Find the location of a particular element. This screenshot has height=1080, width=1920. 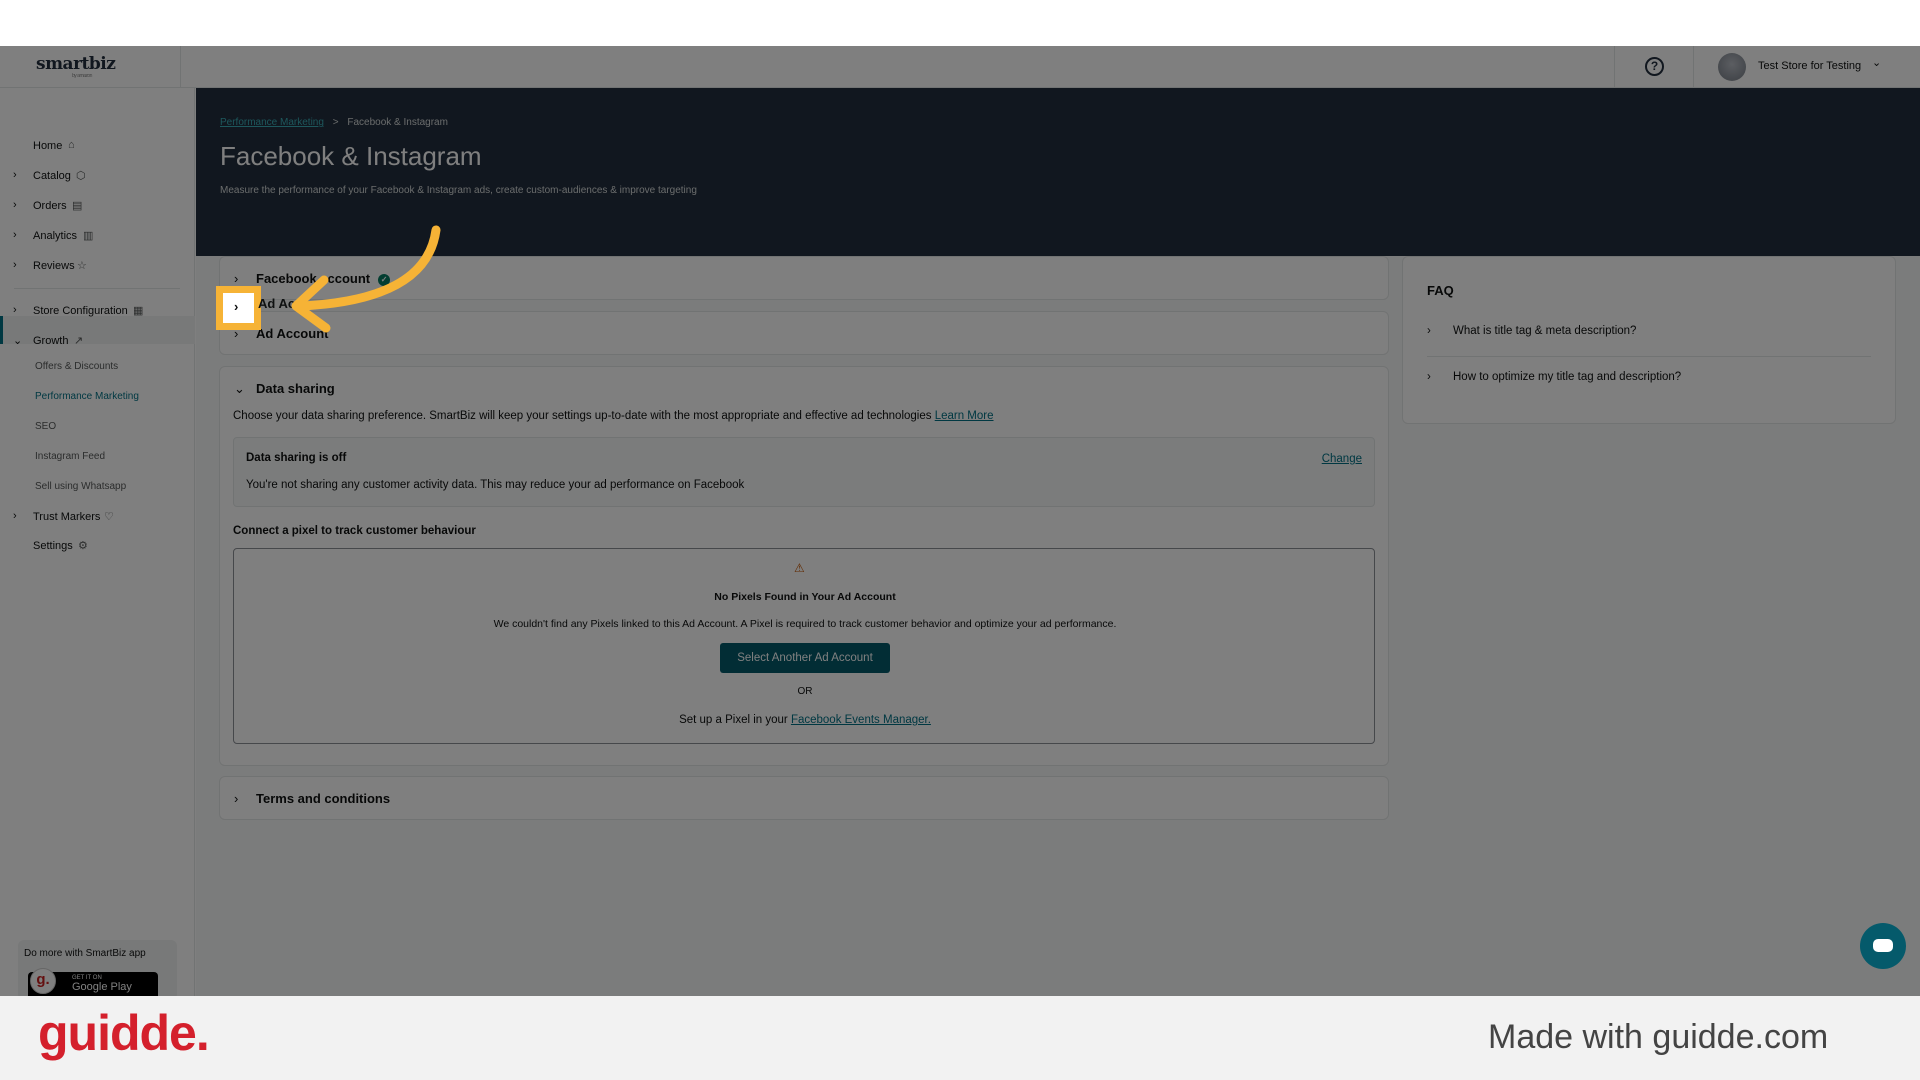

guidde-logo: guidde. is located at coordinates (124, 1033).